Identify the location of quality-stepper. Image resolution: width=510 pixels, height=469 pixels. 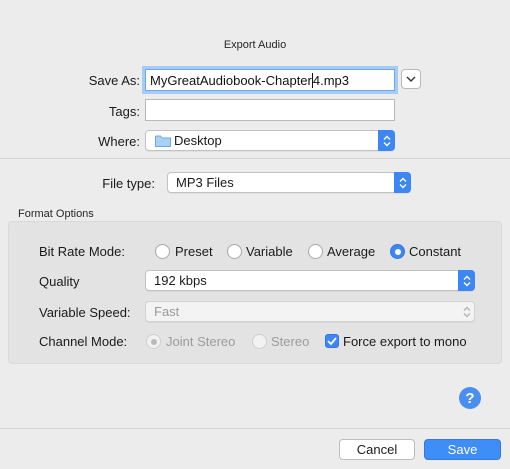
(466, 280).